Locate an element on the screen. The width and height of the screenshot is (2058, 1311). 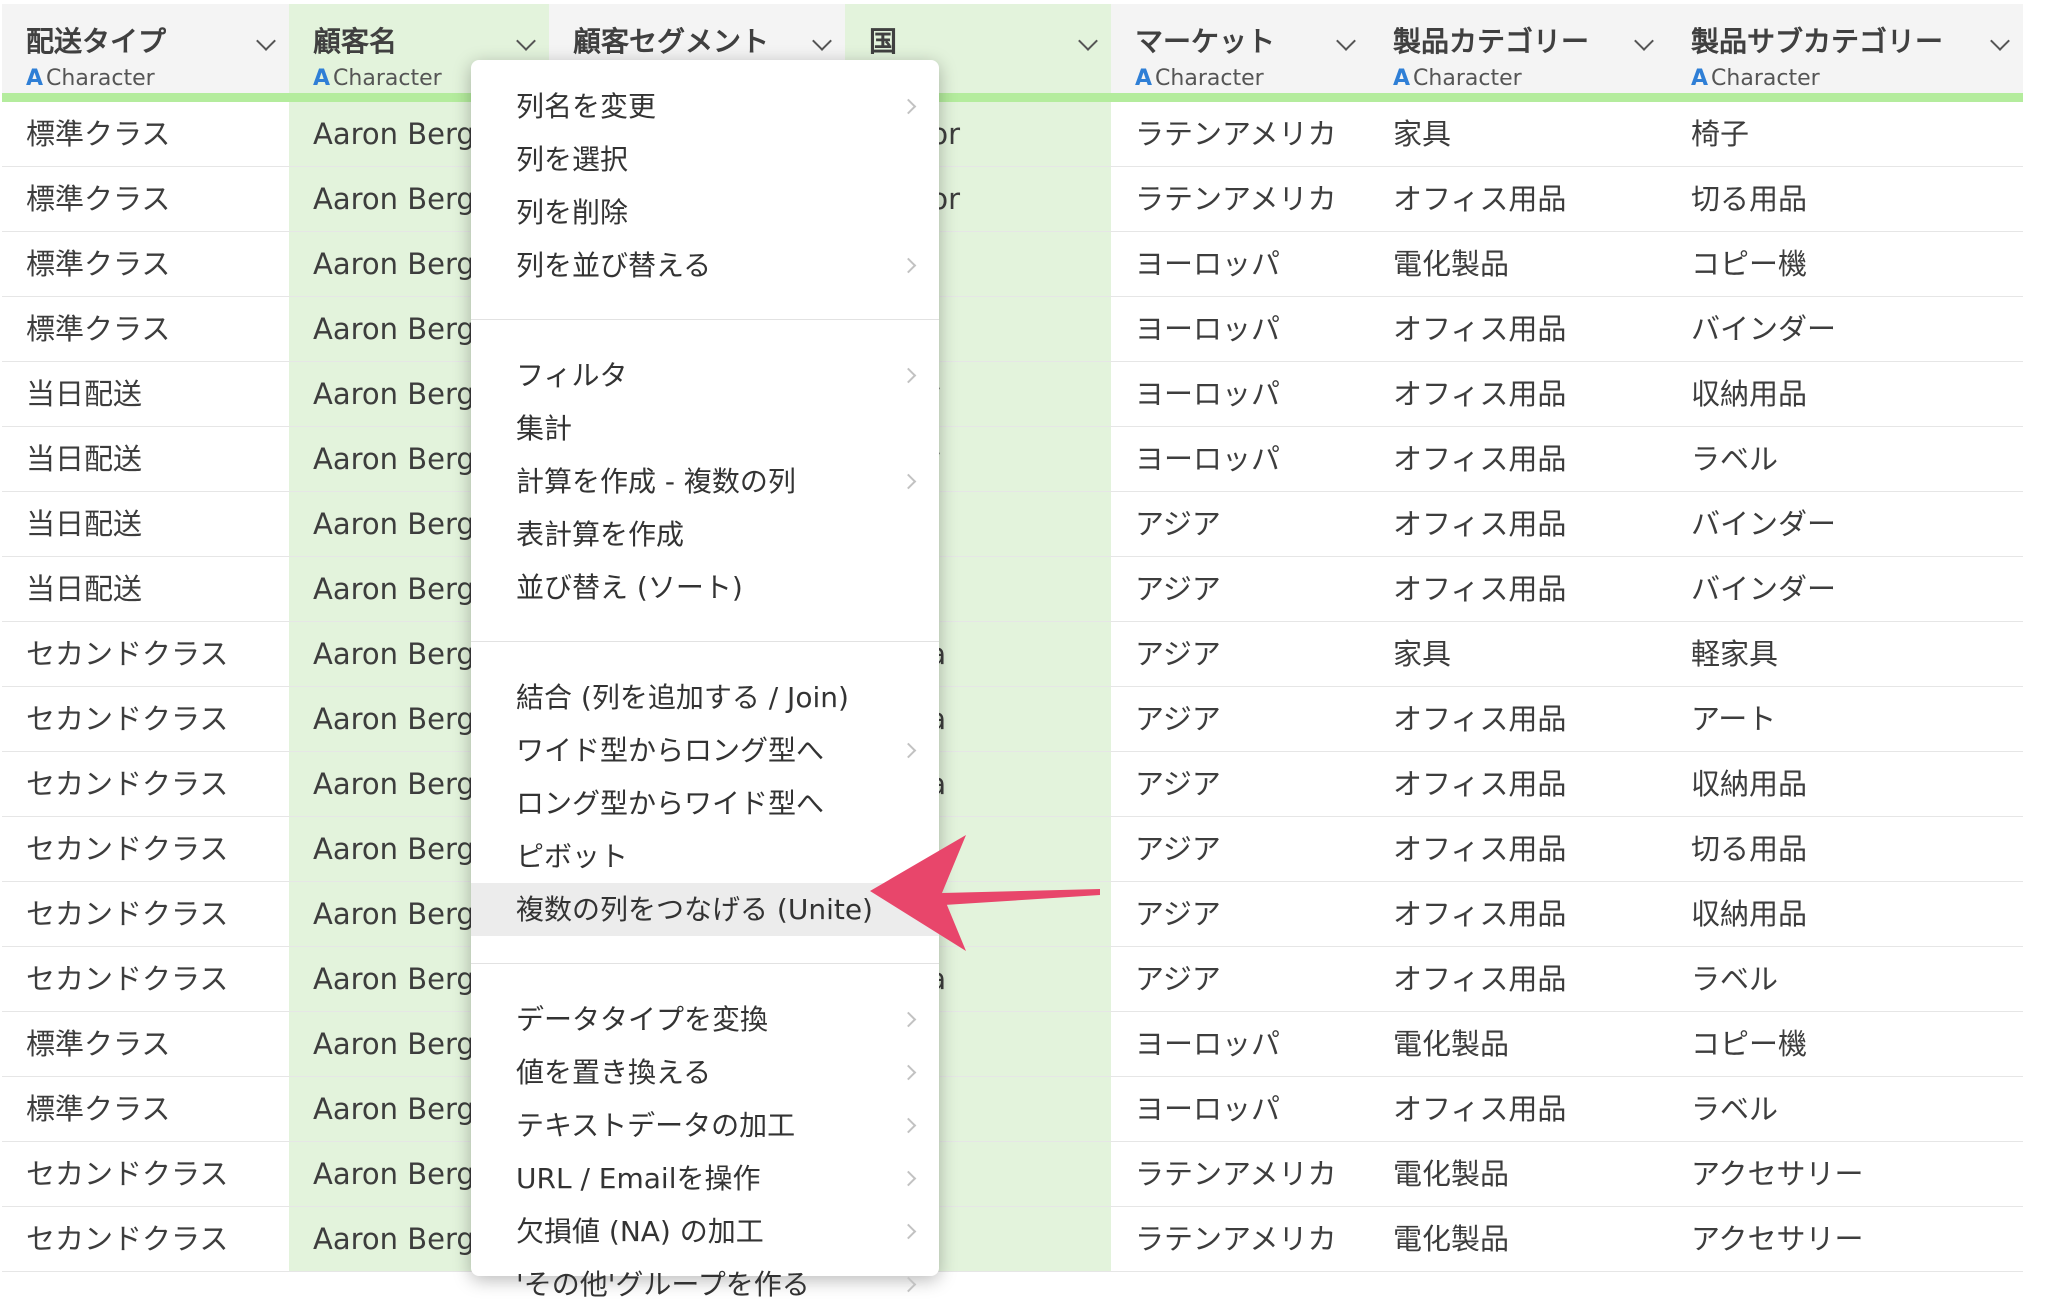
column-type: A Character is located at coordinates (1530, 78).